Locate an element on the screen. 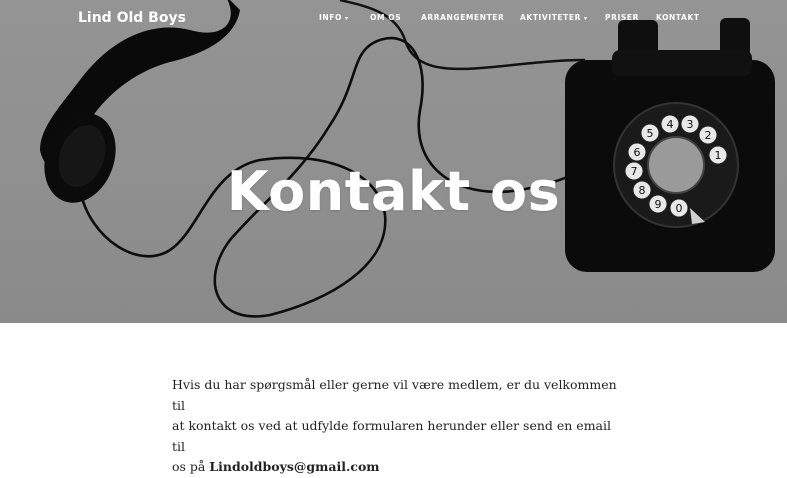 This screenshot has height=478, width=787. nav-item-aktiviteter: AKTIVITETER ▾ is located at coordinates (554, 17).